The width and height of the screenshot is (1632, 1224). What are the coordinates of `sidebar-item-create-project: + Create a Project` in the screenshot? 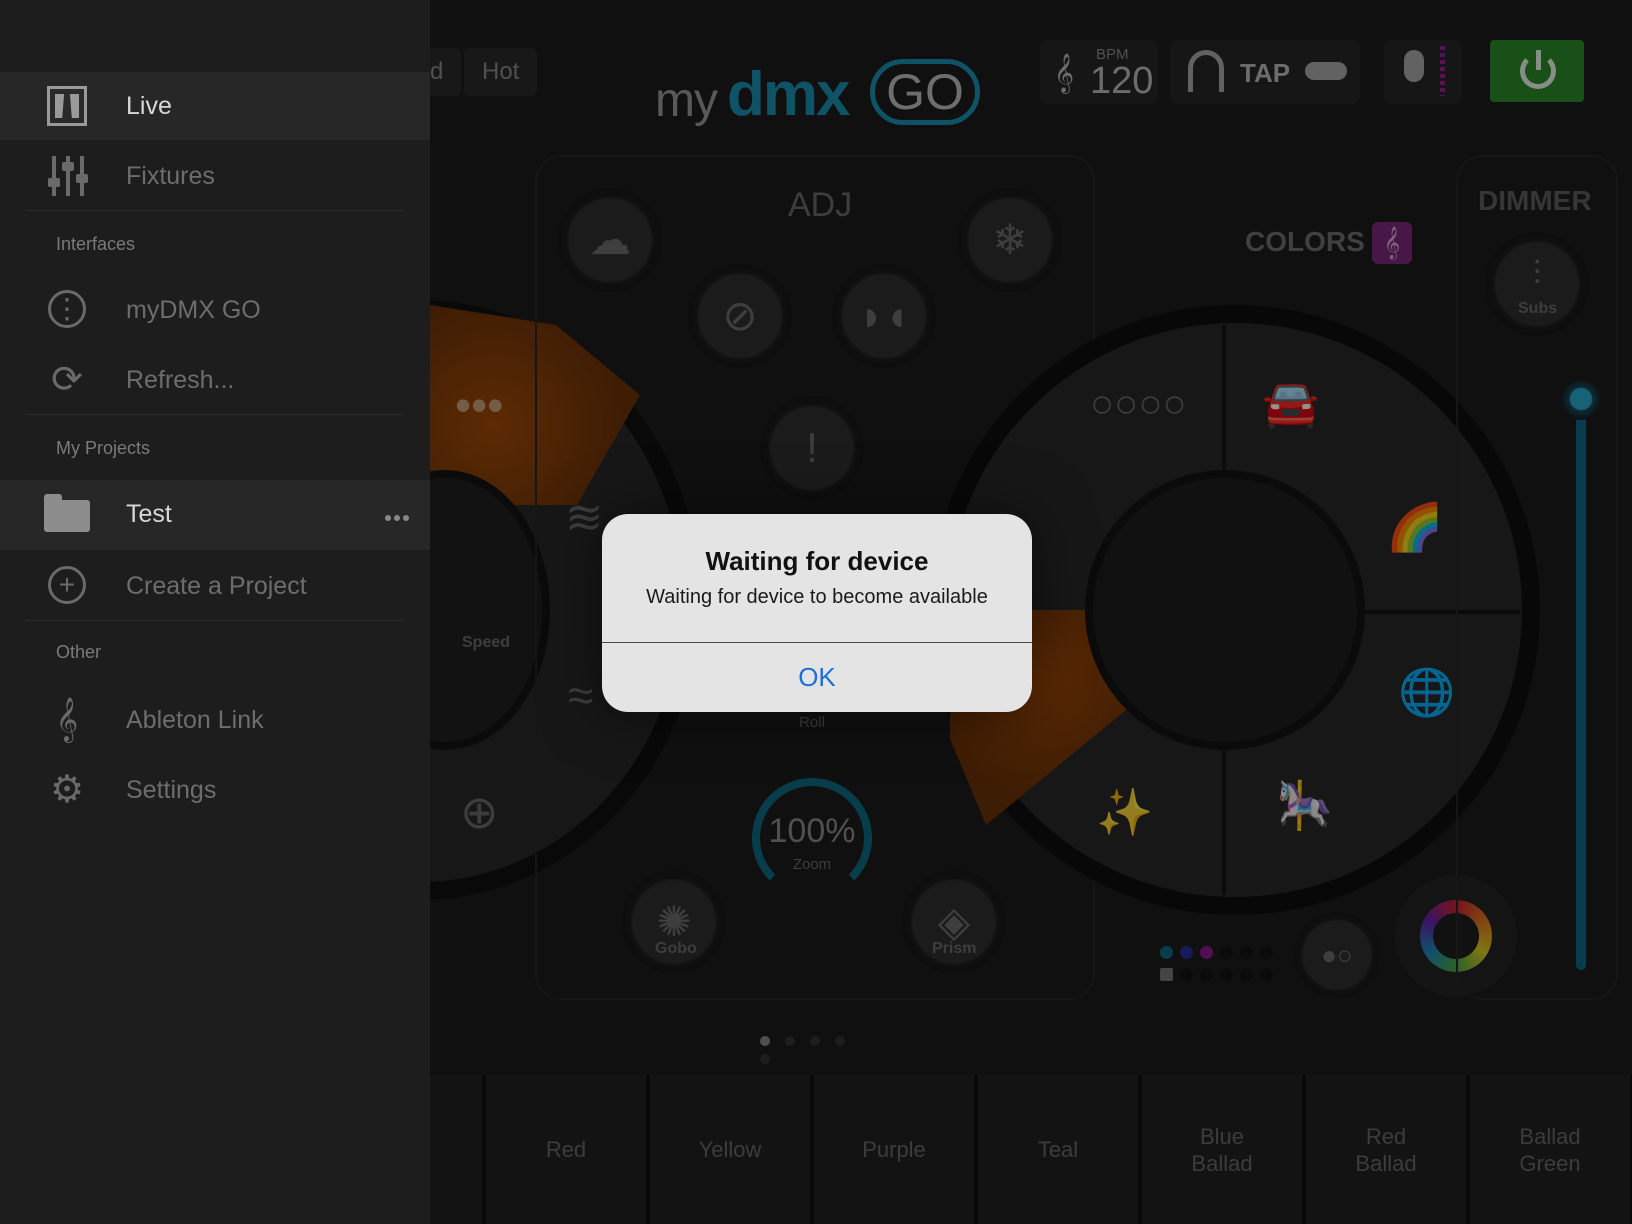 It's located at (215, 586).